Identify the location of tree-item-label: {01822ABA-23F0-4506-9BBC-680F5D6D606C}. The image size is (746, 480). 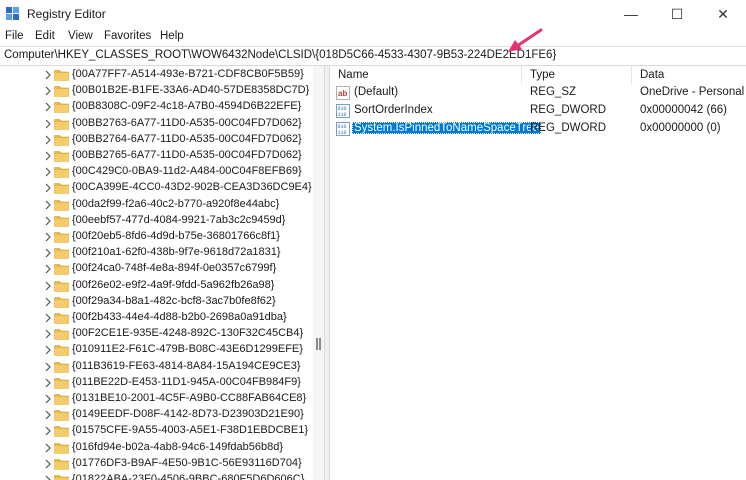
(188, 476).